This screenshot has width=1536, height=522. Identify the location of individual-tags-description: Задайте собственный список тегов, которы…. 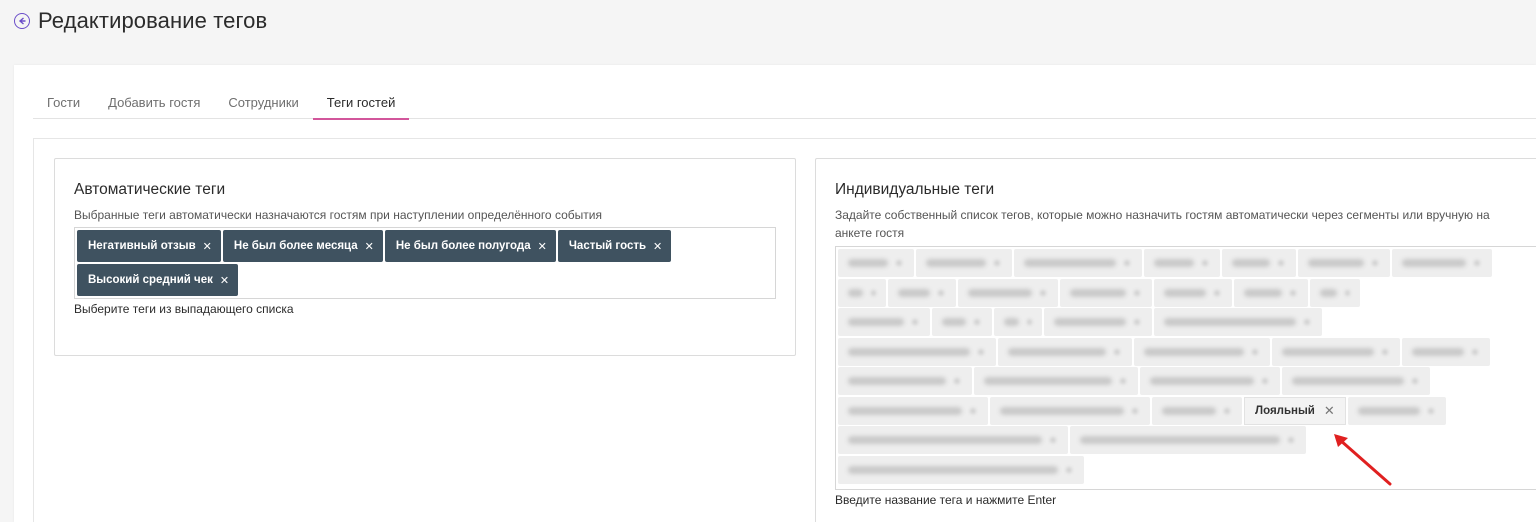
(1162, 224).